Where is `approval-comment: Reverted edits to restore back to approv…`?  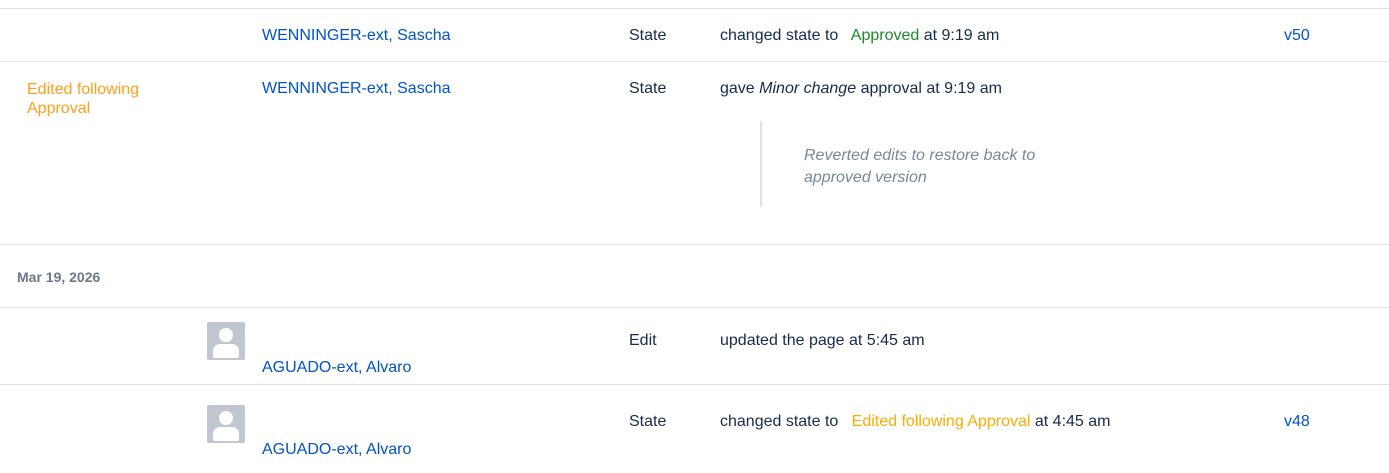 approval-comment: Reverted edits to restore back to approv… is located at coordinates (931, 164).